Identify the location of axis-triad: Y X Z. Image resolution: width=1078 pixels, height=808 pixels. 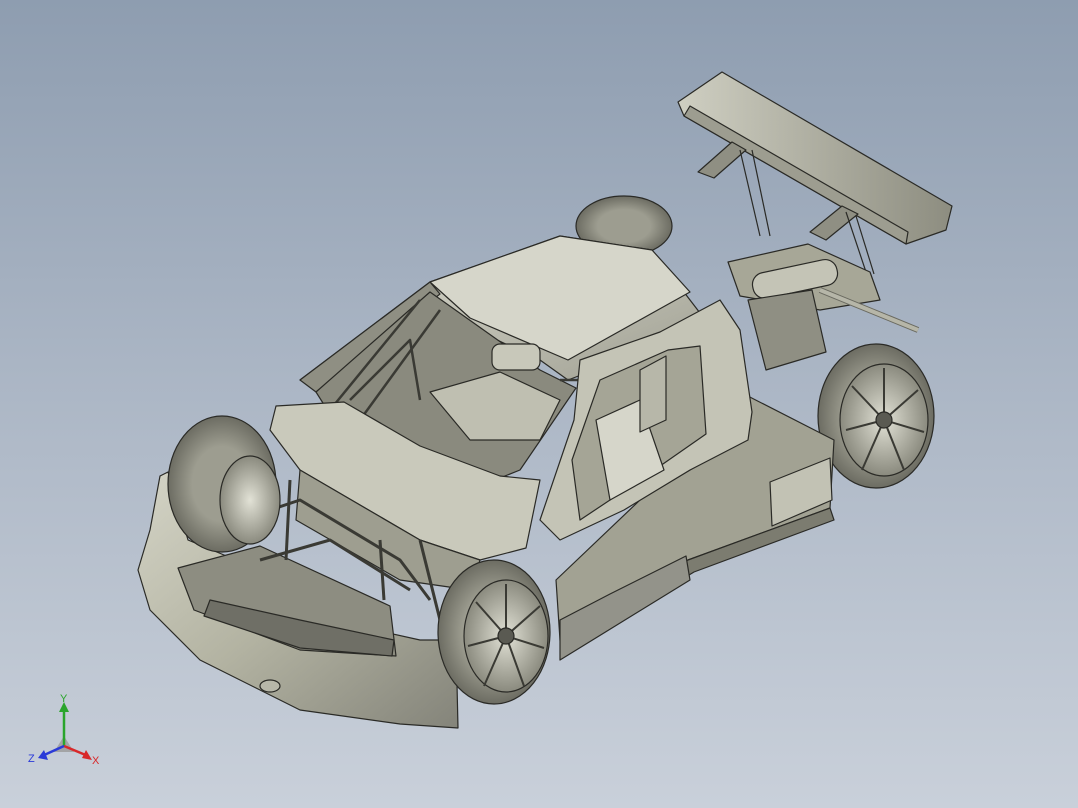
(64, 730).